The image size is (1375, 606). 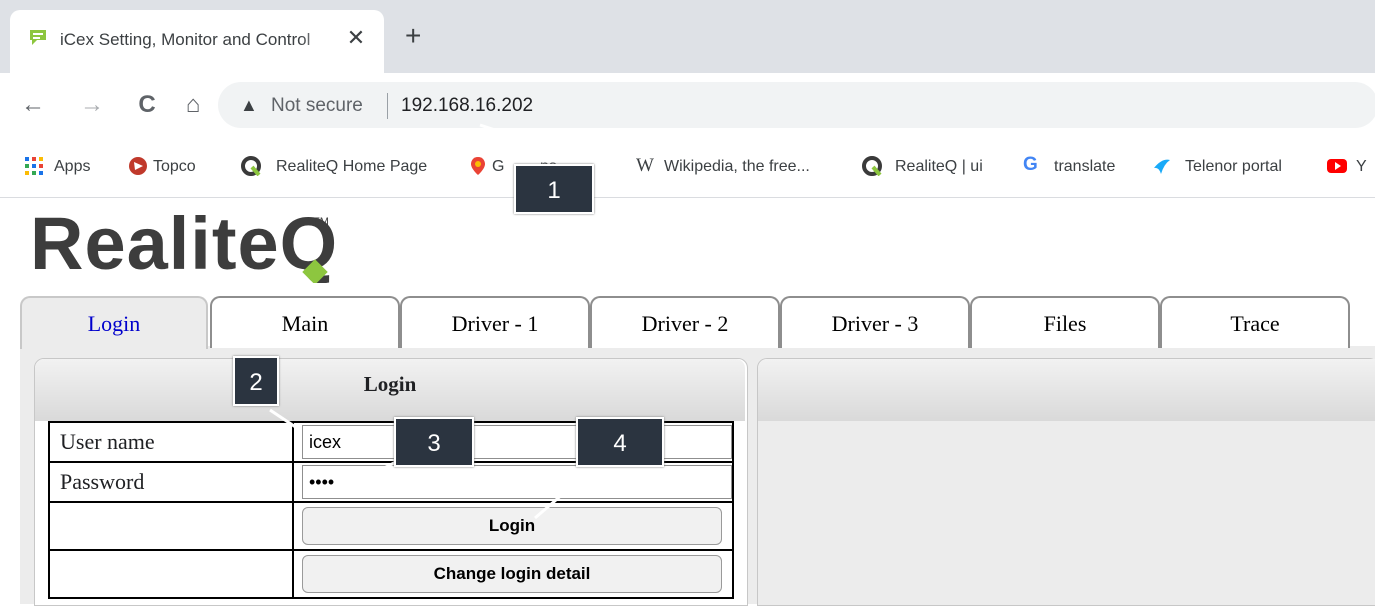 What do you see at coordinates (434, 442) in the screenshot?
I see `callout-3: 3` at bounding box center [434, 442].